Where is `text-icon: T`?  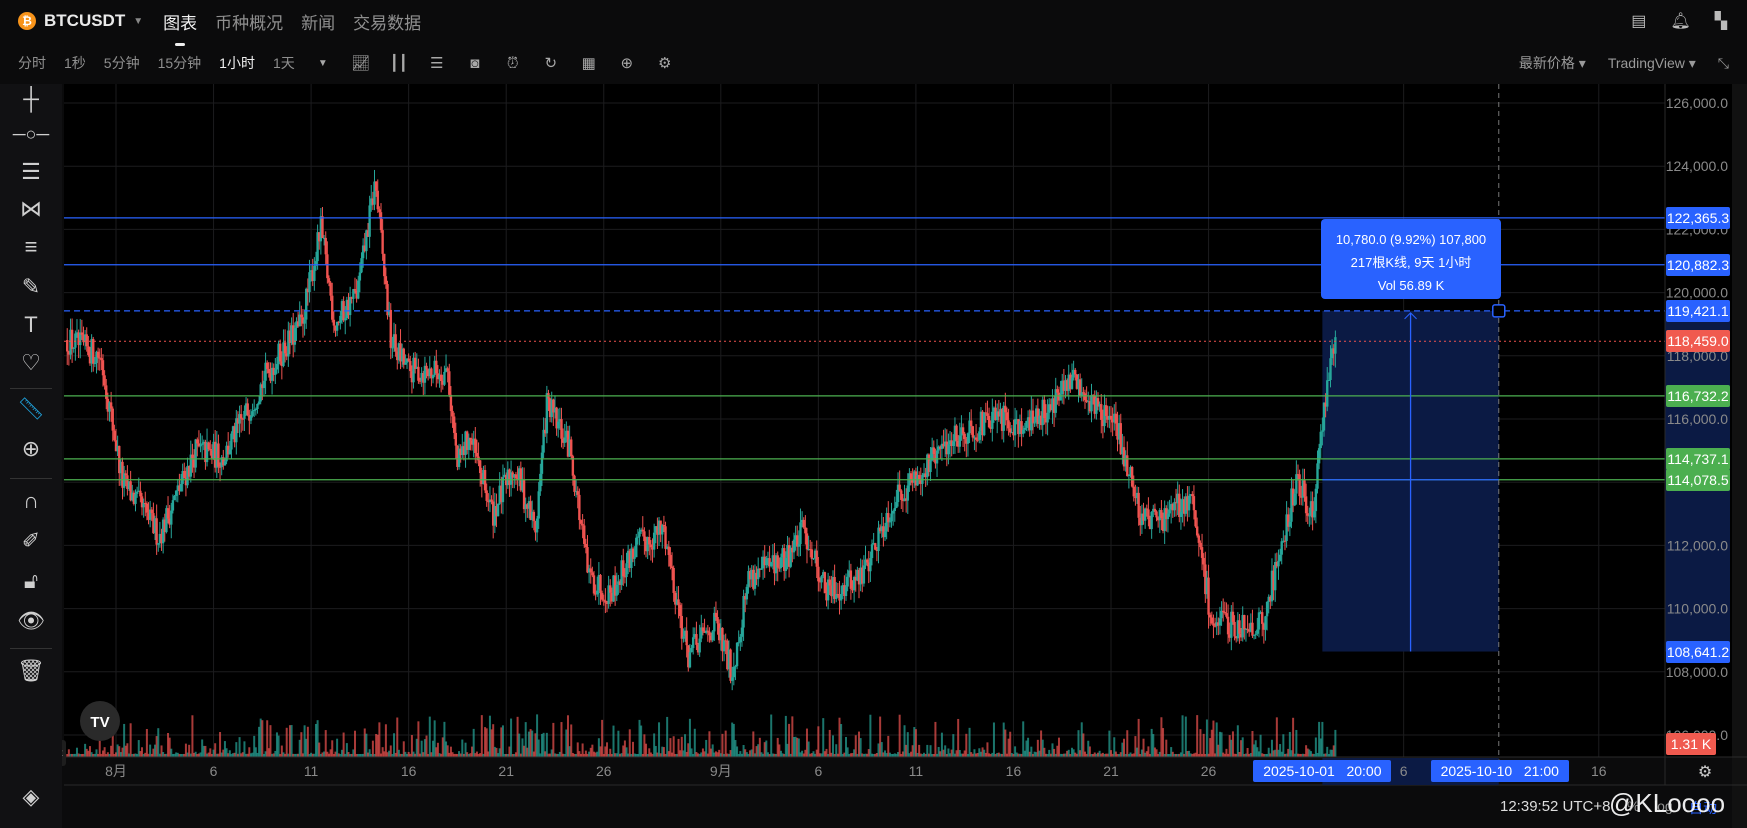 text-icon: T is located at coordinates (31, 325).